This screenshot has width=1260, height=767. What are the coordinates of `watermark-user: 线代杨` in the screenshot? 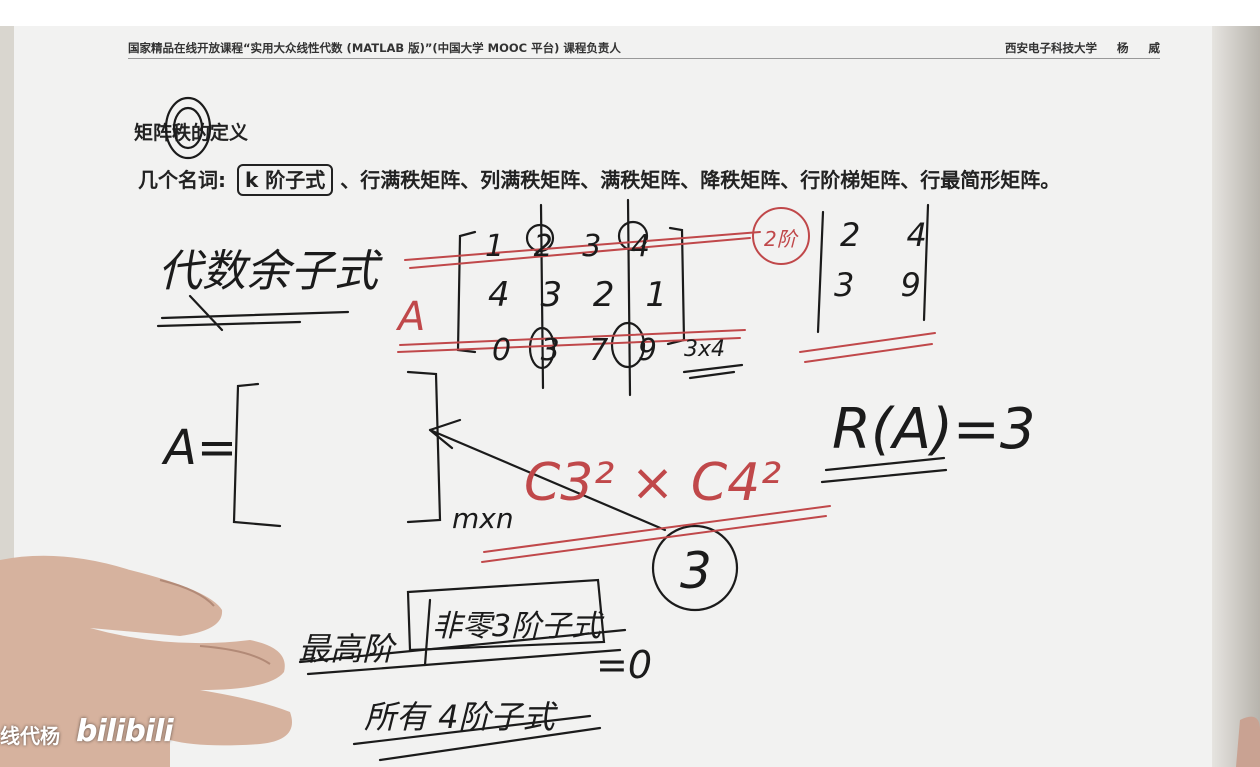 It's located at (30, 736).